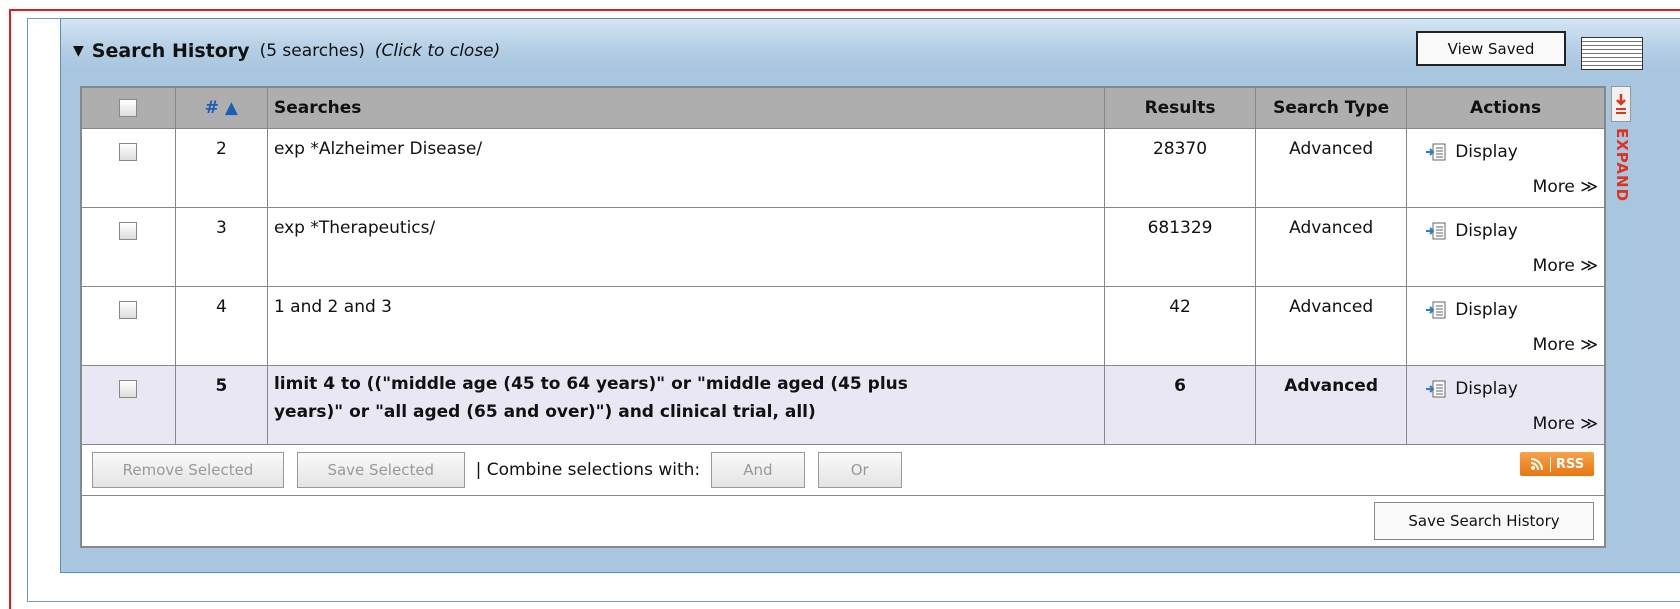  I want to click on search-query: exp *Therapeutics/, so click(685, 247).